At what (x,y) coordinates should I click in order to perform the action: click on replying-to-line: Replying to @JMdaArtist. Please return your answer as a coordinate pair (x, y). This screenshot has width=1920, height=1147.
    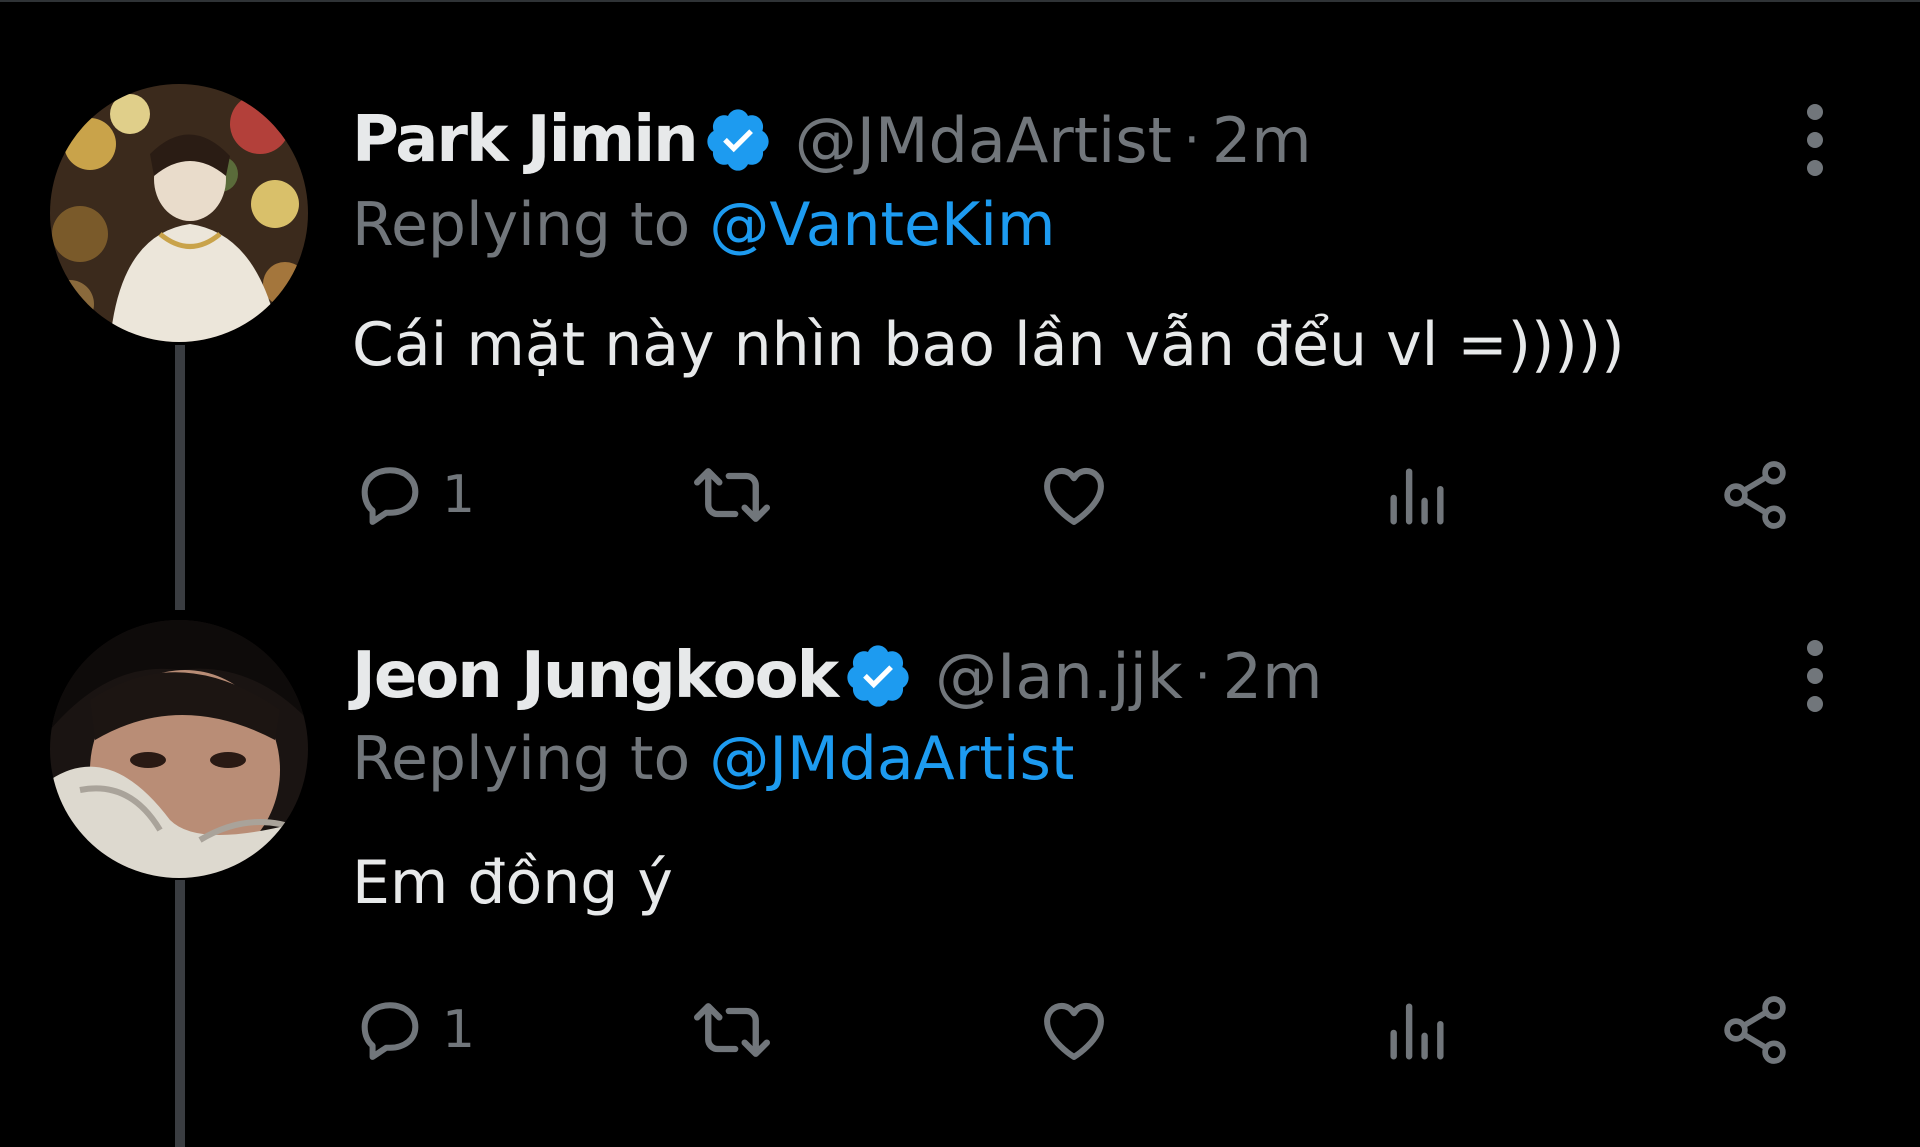
    Looking at the image, I should click on (713, 759).